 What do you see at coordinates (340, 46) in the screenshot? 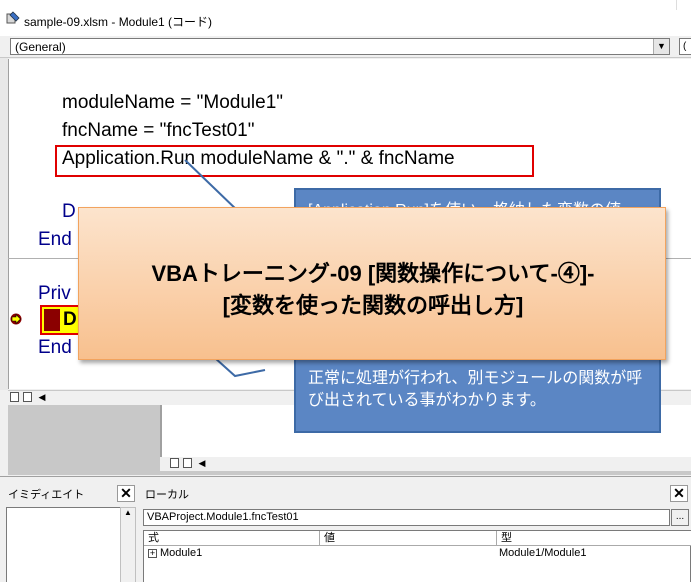
I see `object-dropdown: (General) ▼` at bounding box center [340, 46].